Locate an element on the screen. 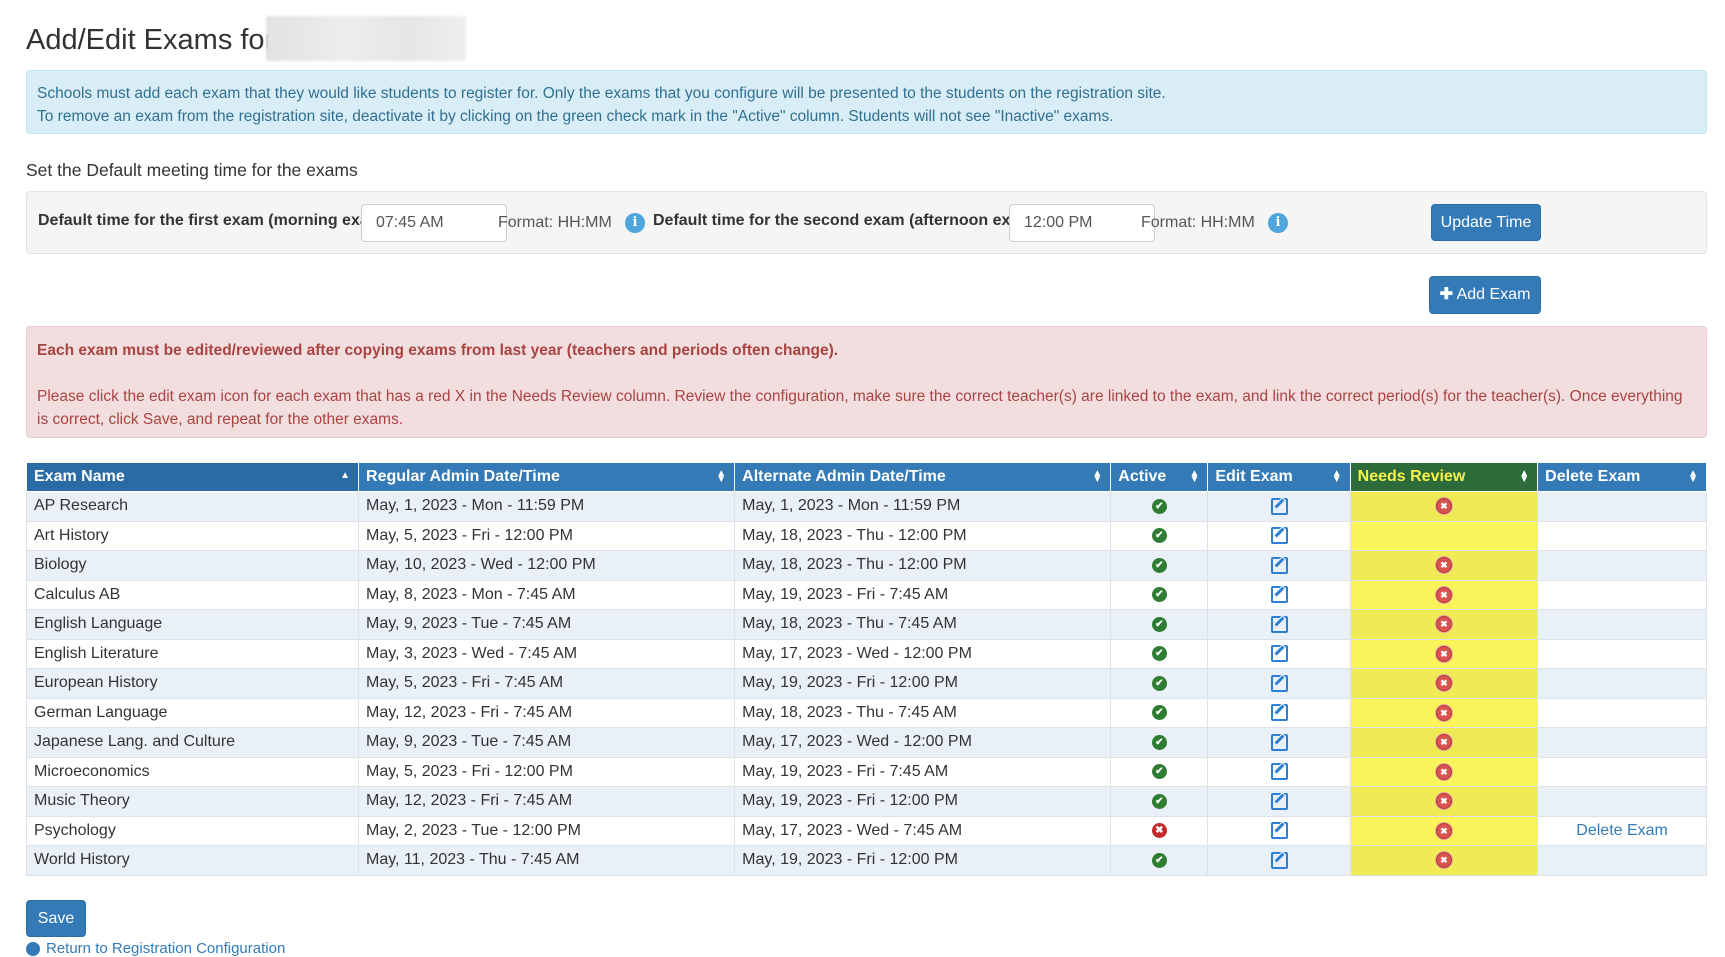 This screenshot has width=1725, height=957. update-time-button: Update Time is located at coordinates (1486, 222).